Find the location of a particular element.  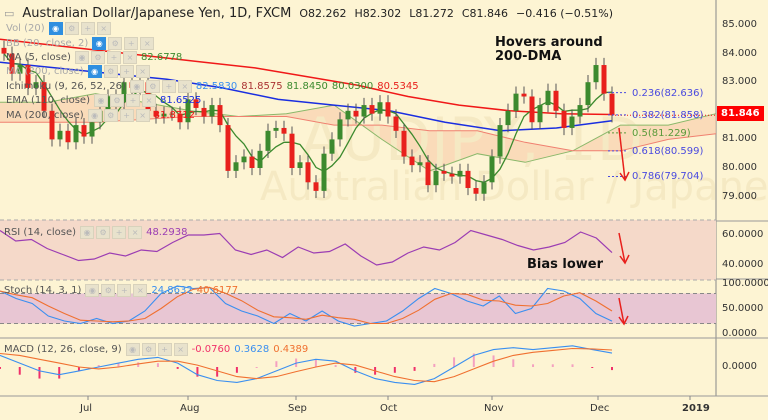

legend-value: 48.2938 is located at coordinates (167, 232).